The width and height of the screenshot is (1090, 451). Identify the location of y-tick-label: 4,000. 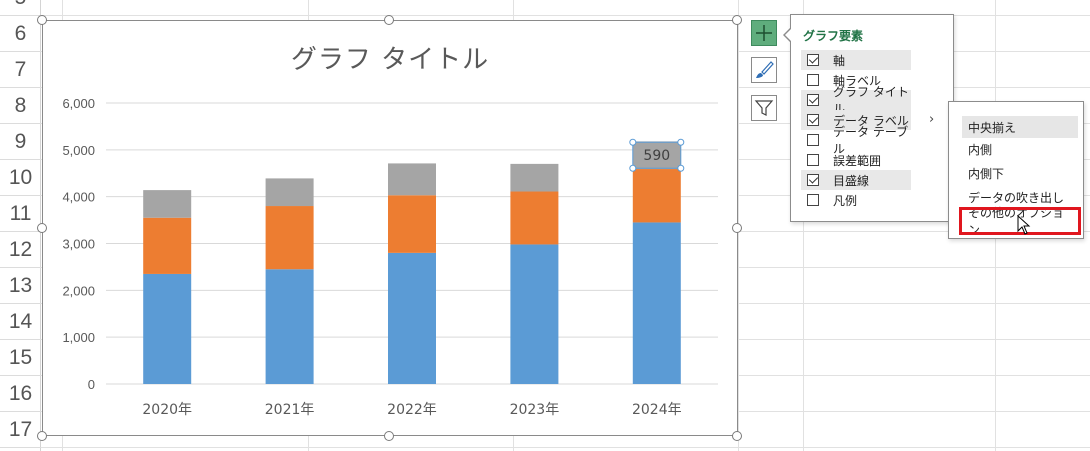
(78, 197).